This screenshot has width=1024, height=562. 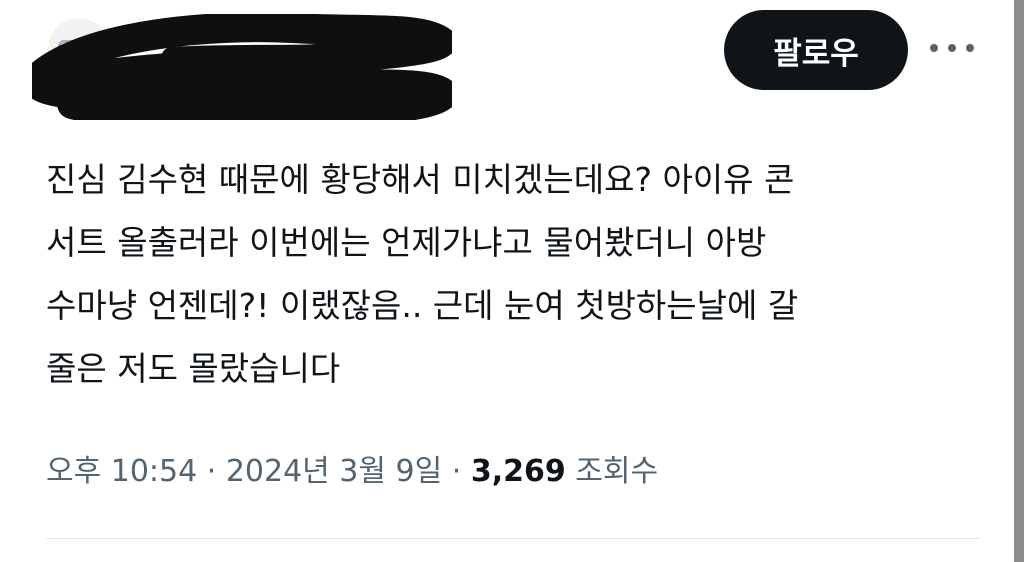 I want to click on tweet-text-line: 수마냥 언젠데?! 이랬잖음.. 근데 눈여 첫방하는날에 갈, so click(x=422, y=305).